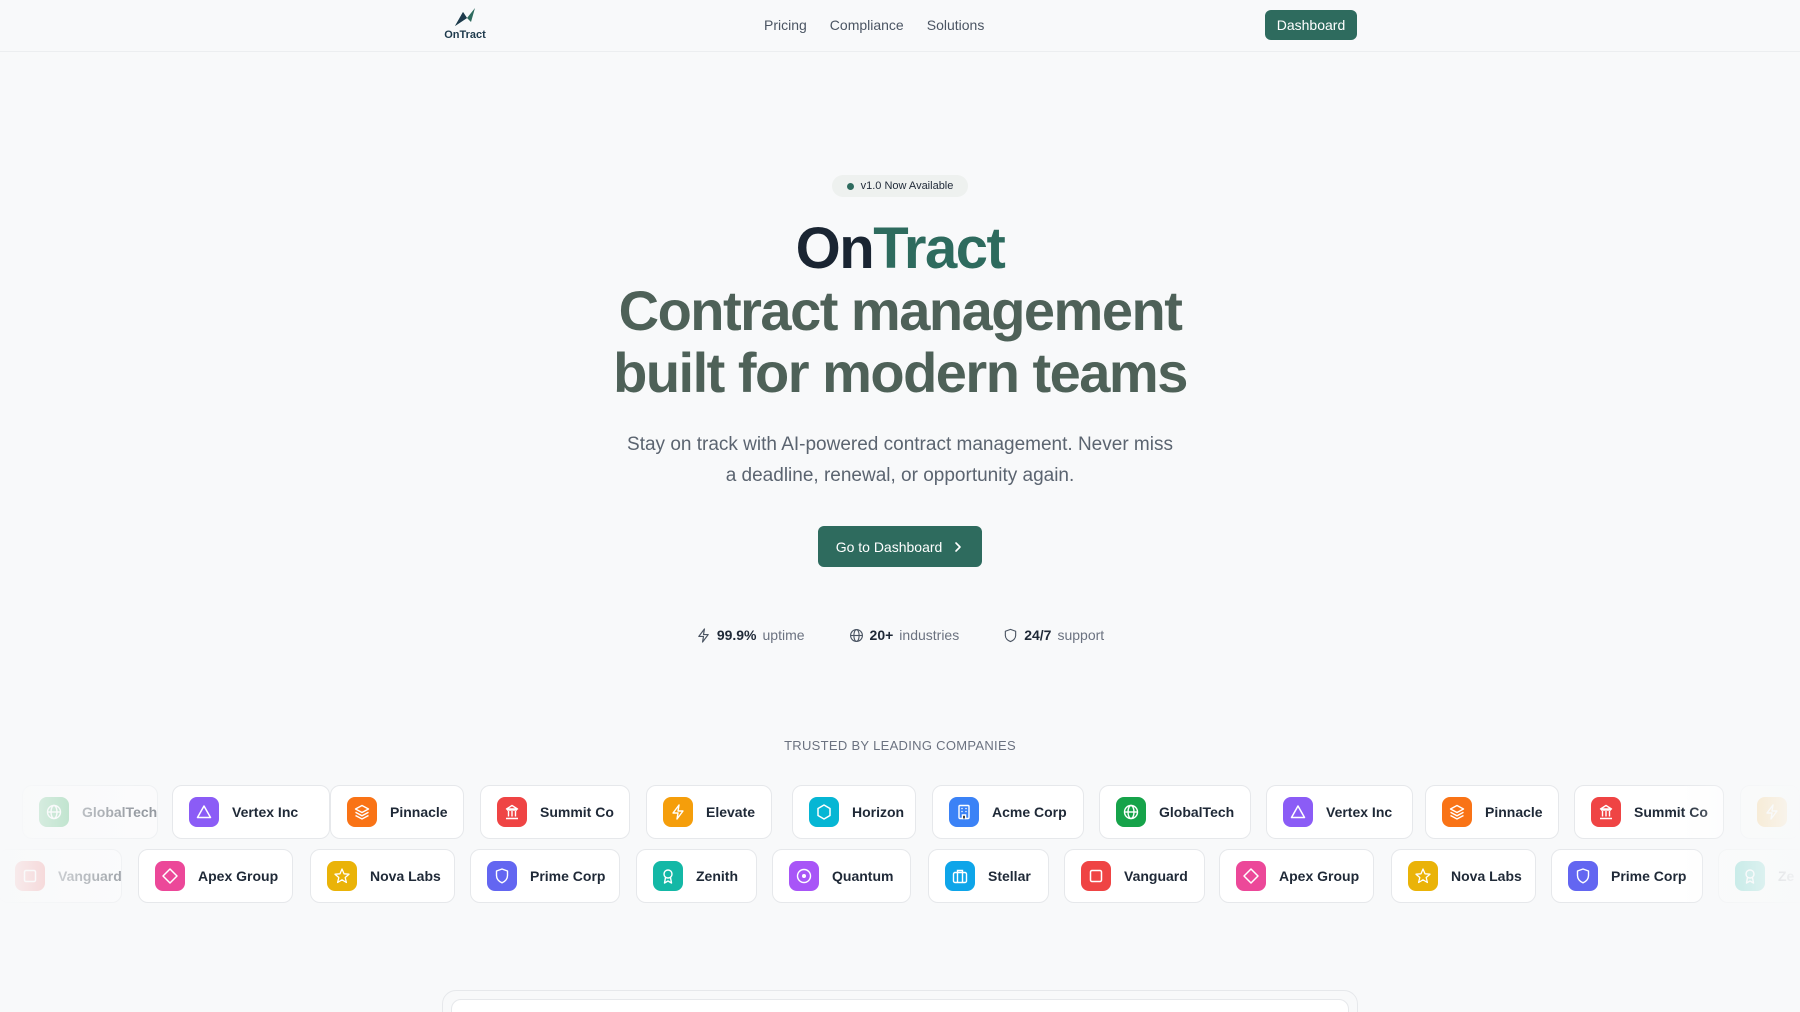 The image size is (1800, 1012). I want to click on company-name: Ze, so click(1786, 876).